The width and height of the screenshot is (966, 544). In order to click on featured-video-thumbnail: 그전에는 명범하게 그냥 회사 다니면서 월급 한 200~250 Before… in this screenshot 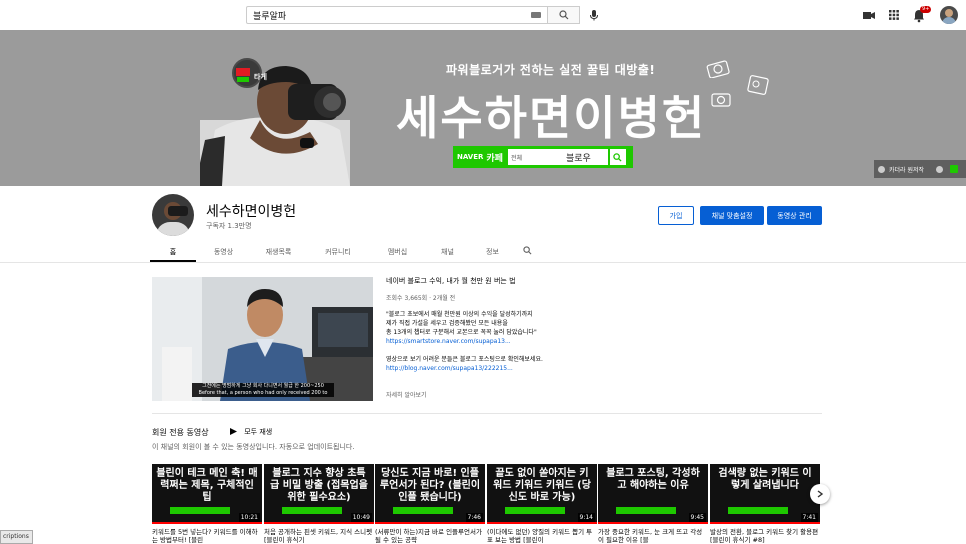, I will do `click(262, 339)`.